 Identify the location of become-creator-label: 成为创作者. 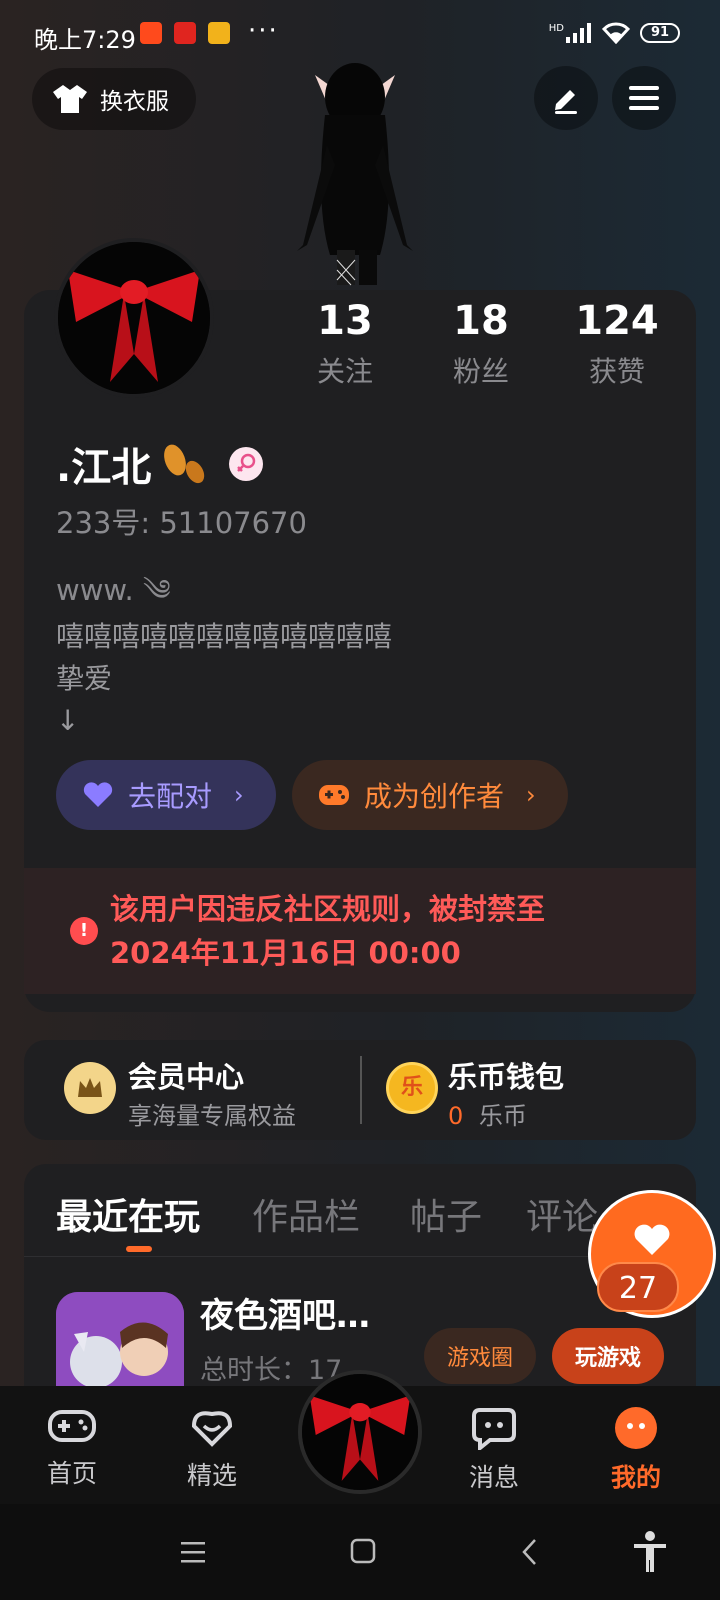
(434, 796).